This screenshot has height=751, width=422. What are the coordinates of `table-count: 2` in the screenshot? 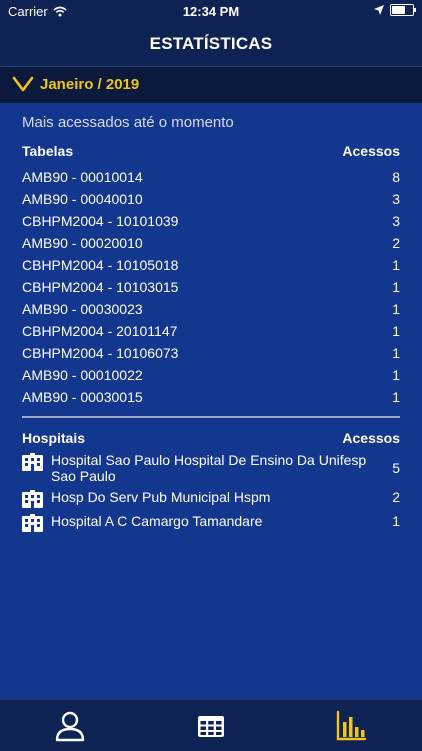 It's located at (396, 243).